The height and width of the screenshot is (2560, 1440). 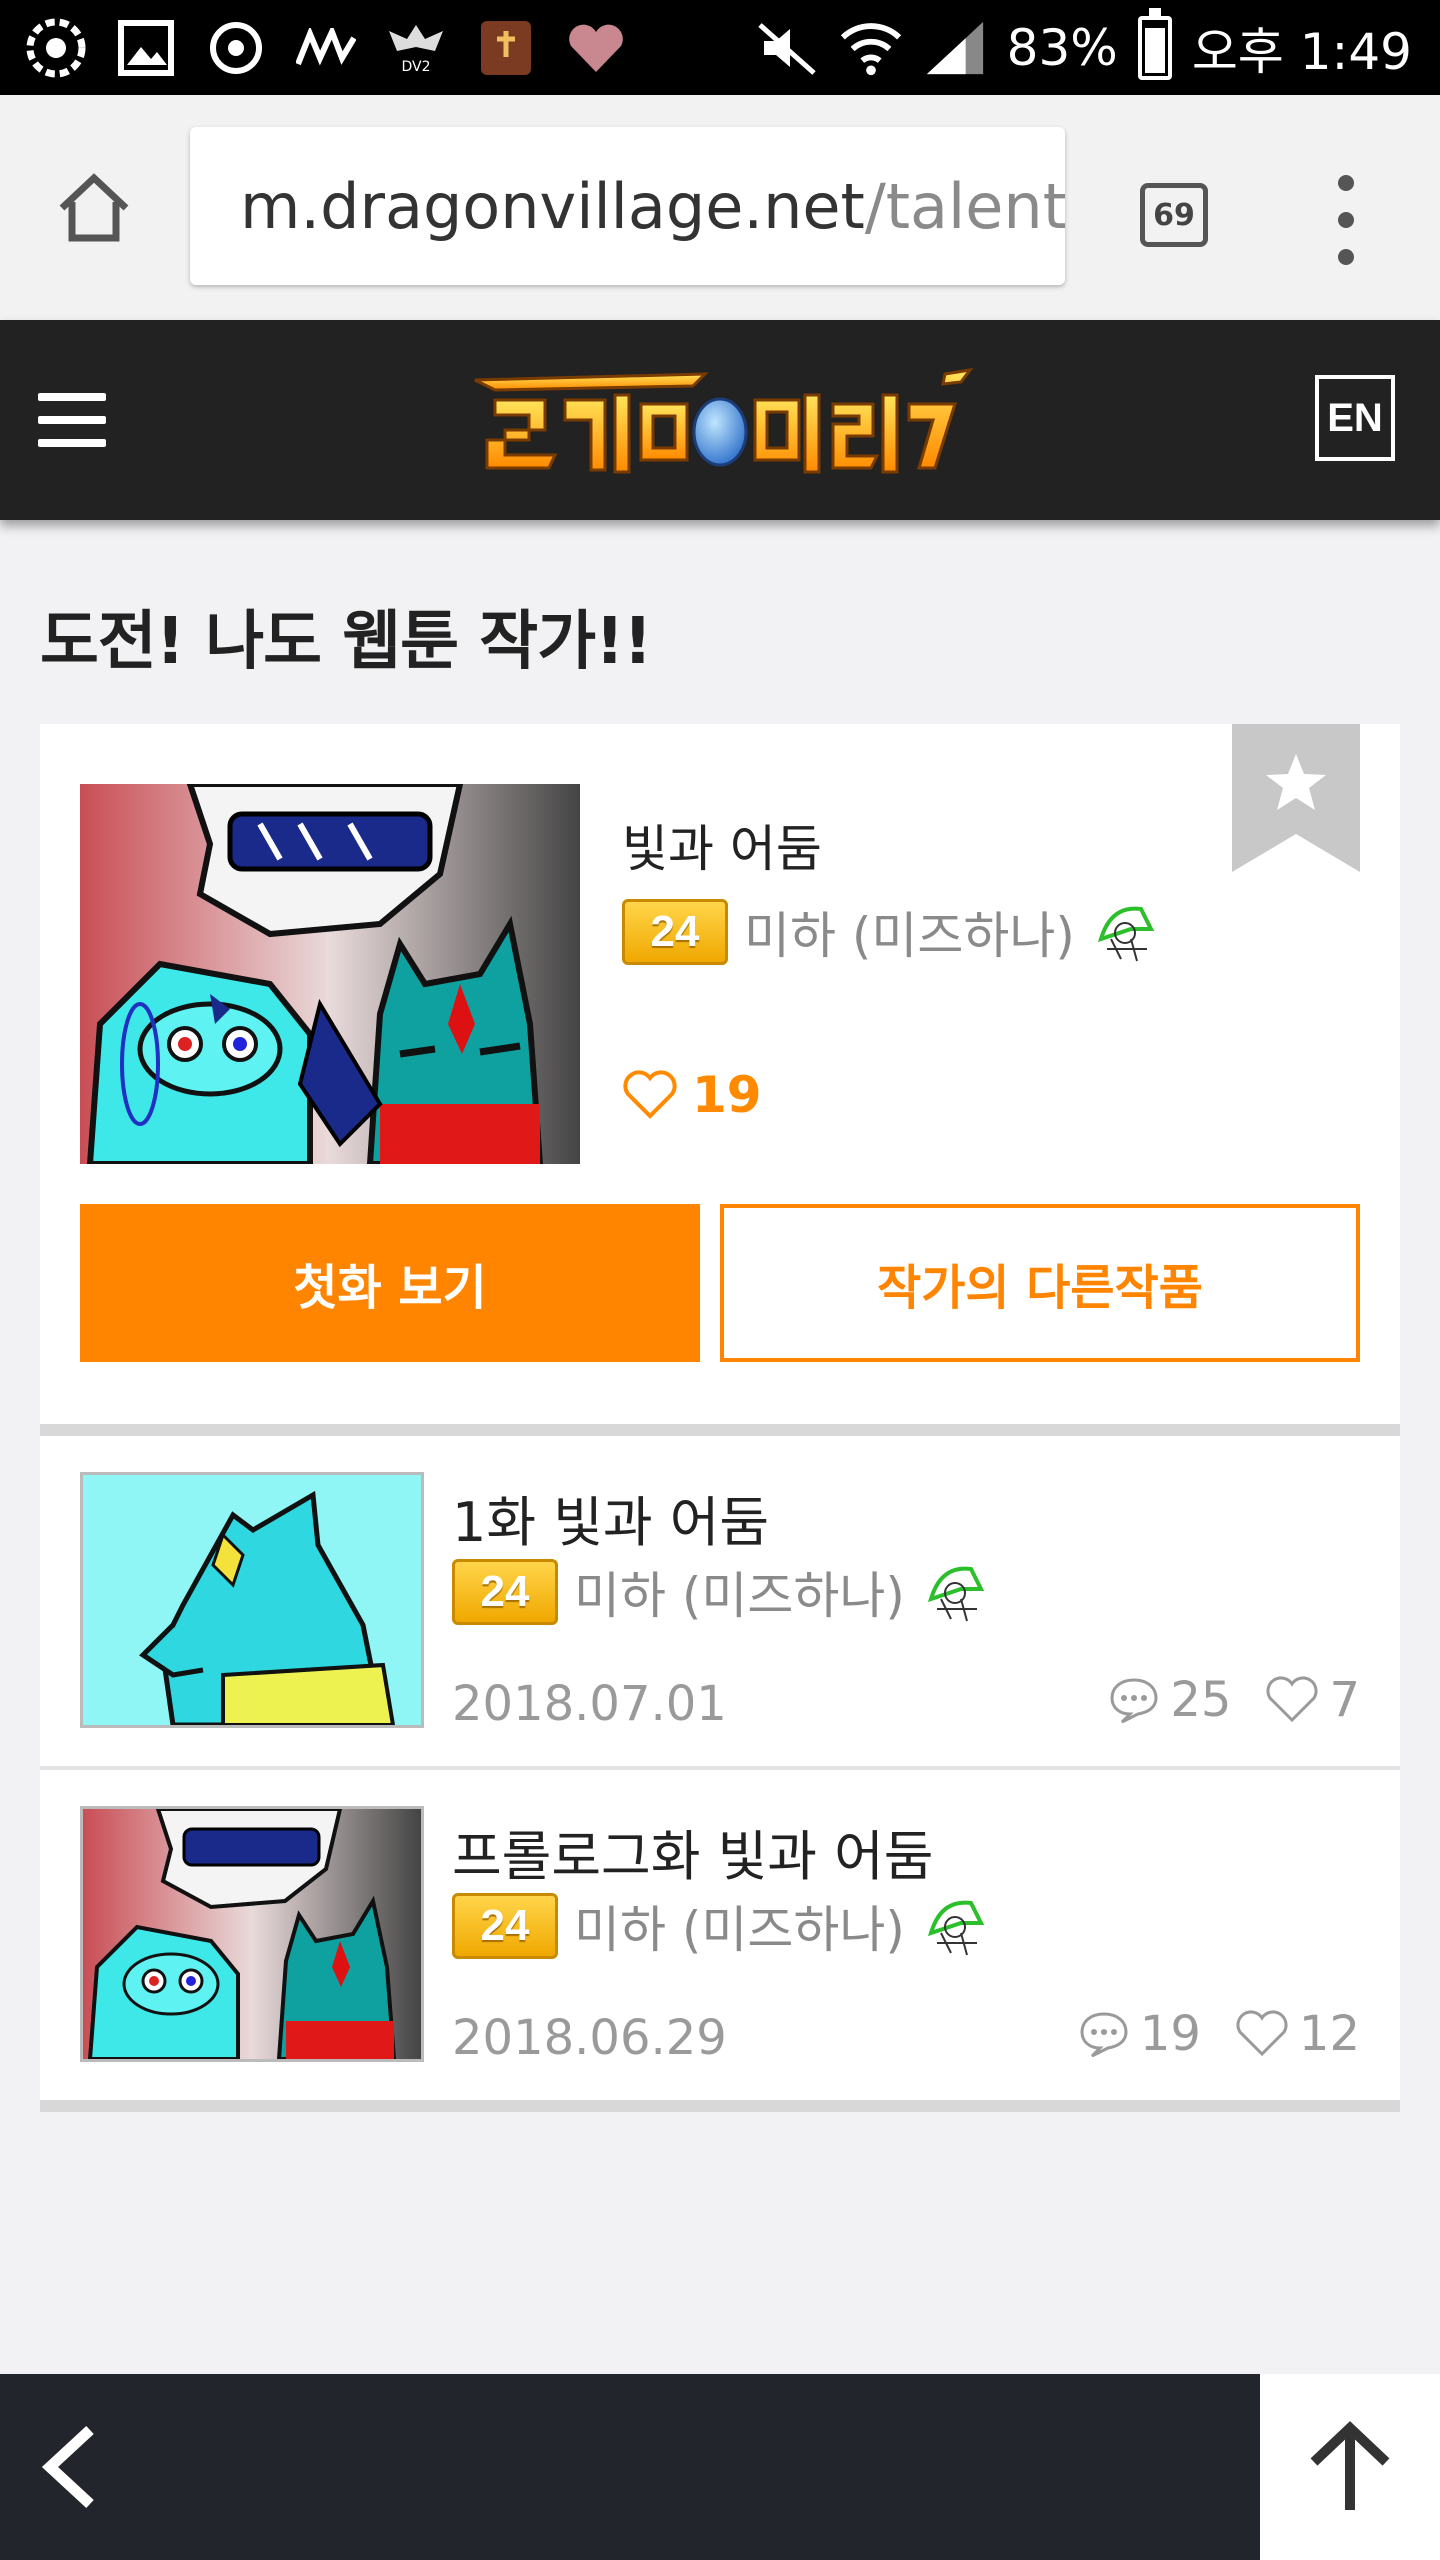 I want to click on arrow-up-icon, so click(x=1350, y=2465).